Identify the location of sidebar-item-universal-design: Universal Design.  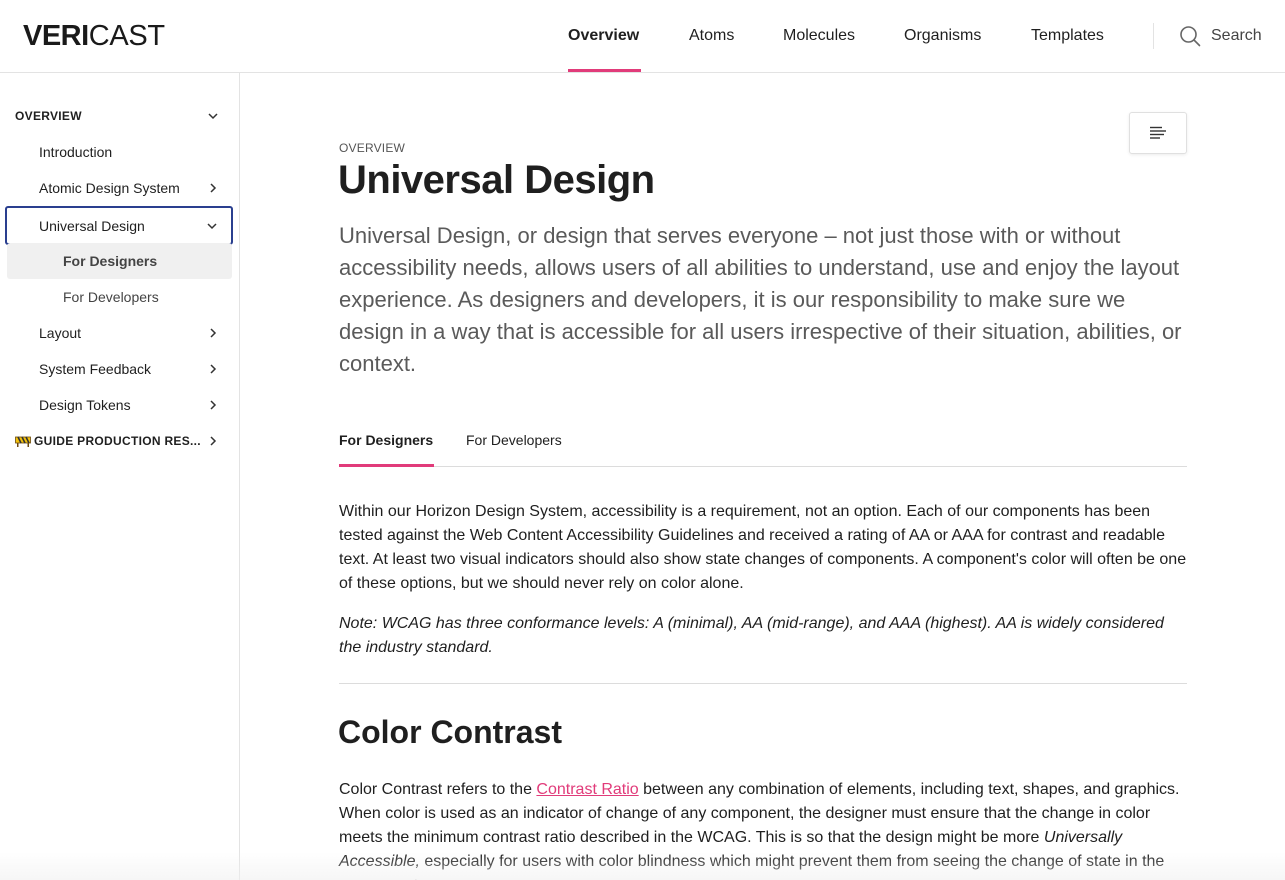
(119, 225).